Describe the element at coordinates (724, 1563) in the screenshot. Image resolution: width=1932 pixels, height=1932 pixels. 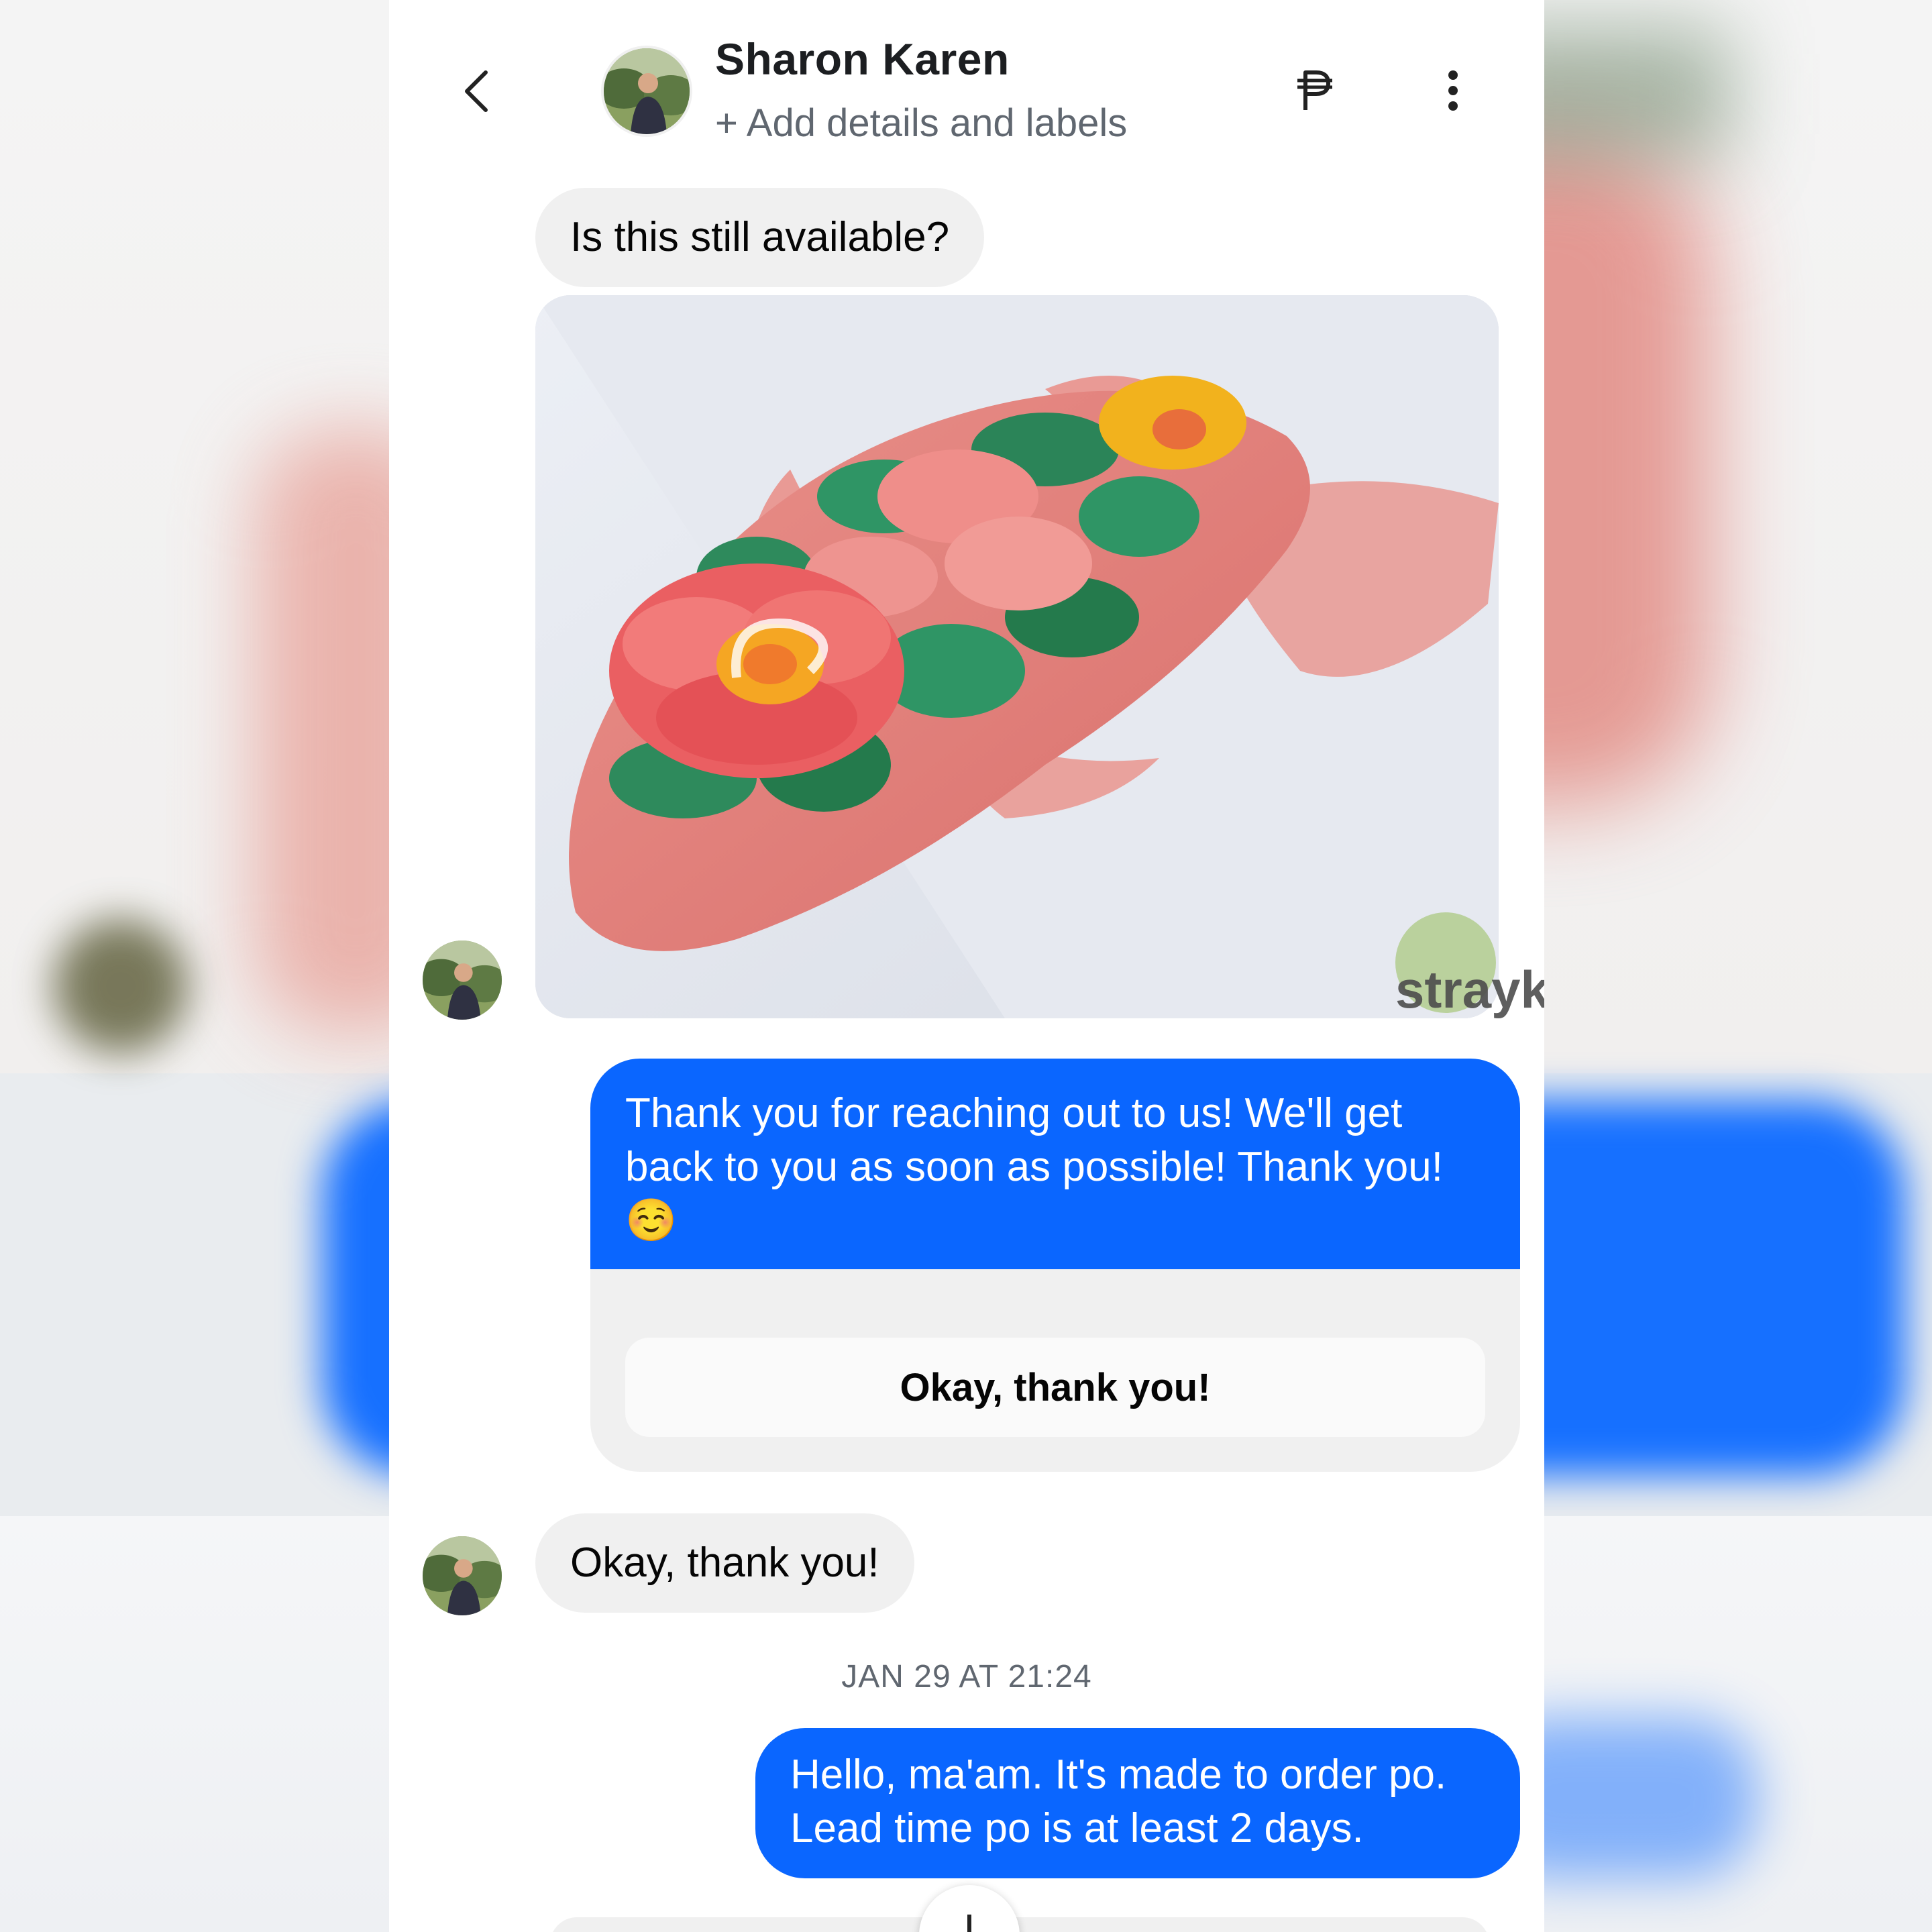
I see `incoming-message: Okay, thank you!` at that location.